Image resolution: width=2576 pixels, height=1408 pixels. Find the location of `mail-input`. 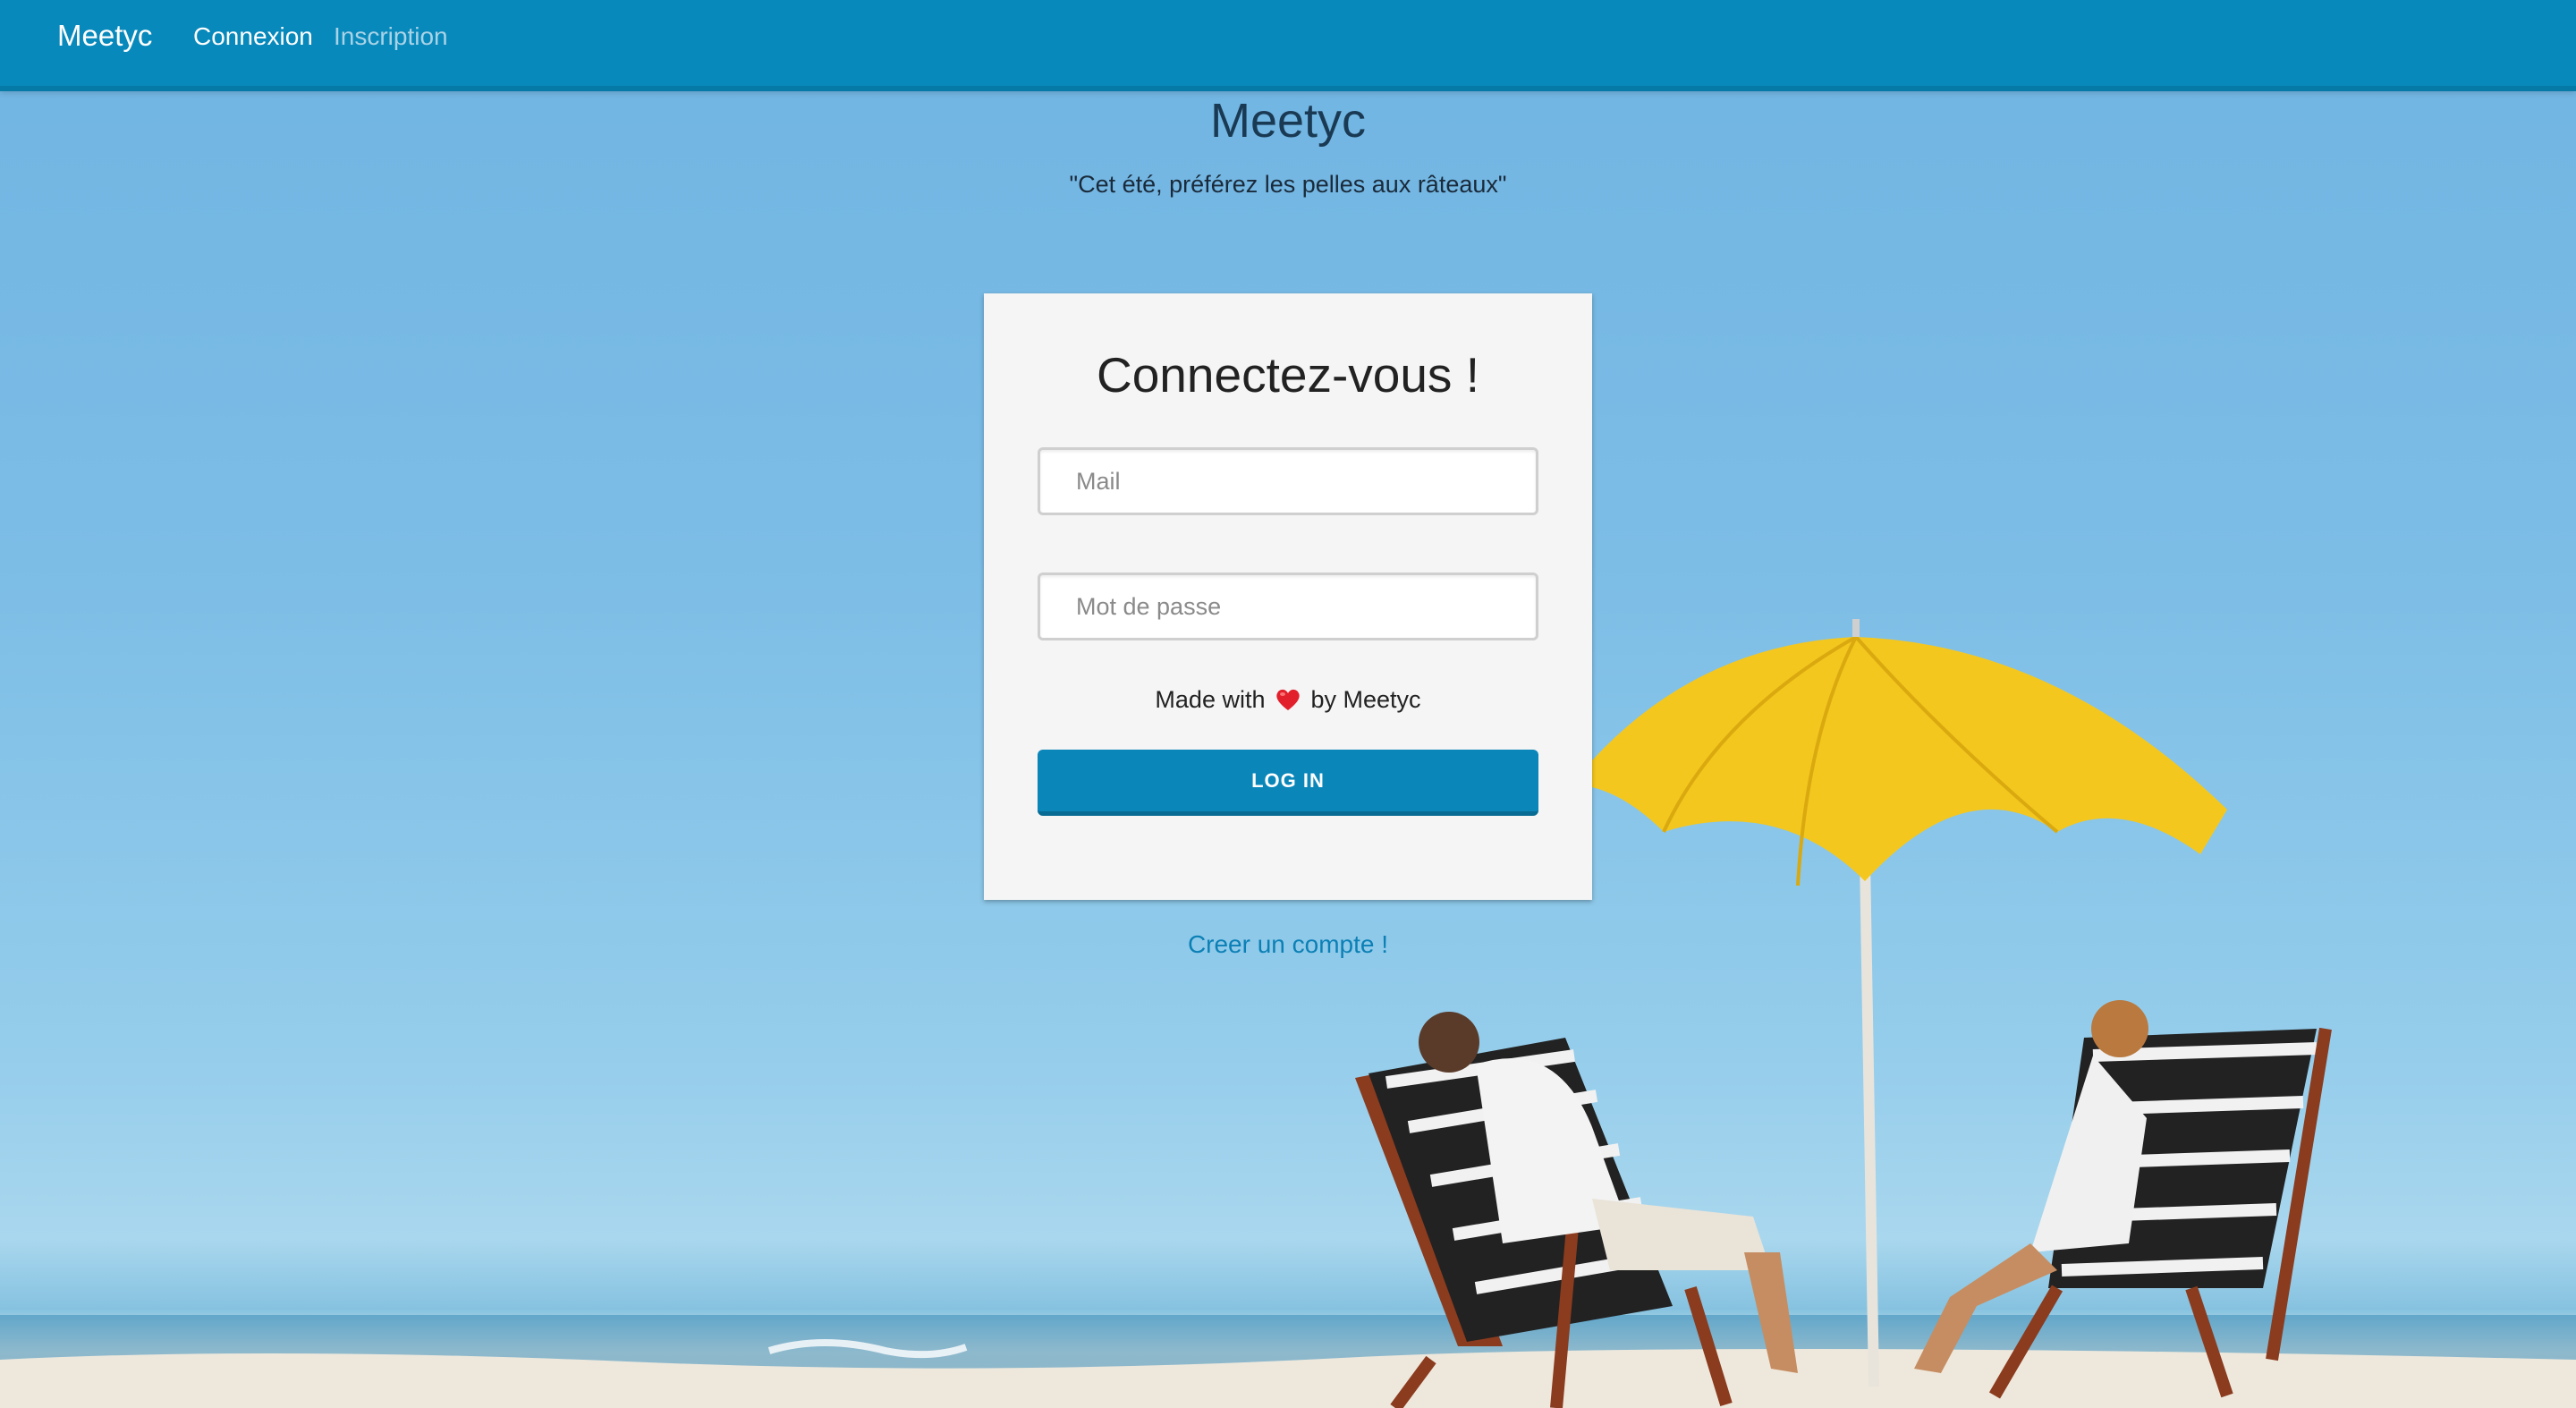

mail-input is located at coordinates (1288, 481).